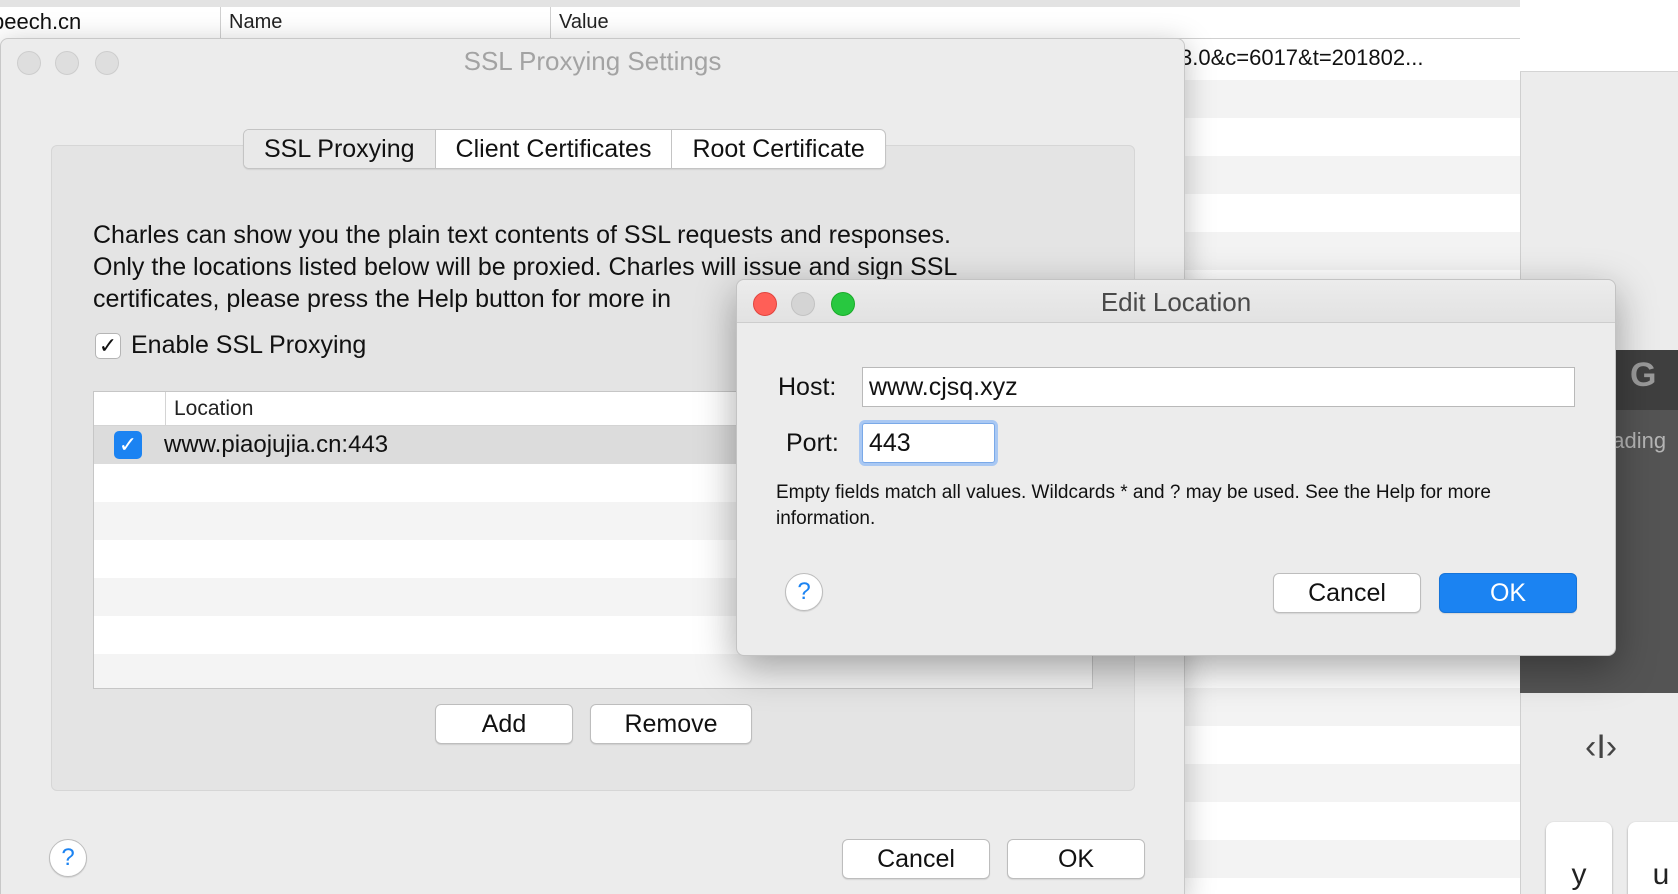  I want to click on enabled-column-header, so click(130, 408).